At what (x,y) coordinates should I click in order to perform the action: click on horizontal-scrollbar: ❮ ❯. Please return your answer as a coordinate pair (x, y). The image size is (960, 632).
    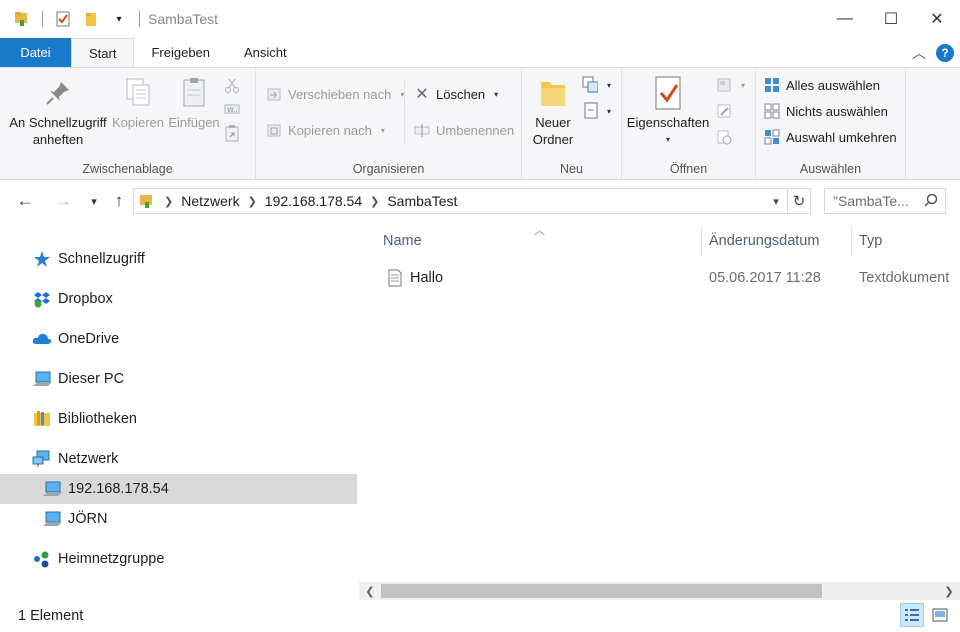
    Looking at the image, I should click on (659, 591).